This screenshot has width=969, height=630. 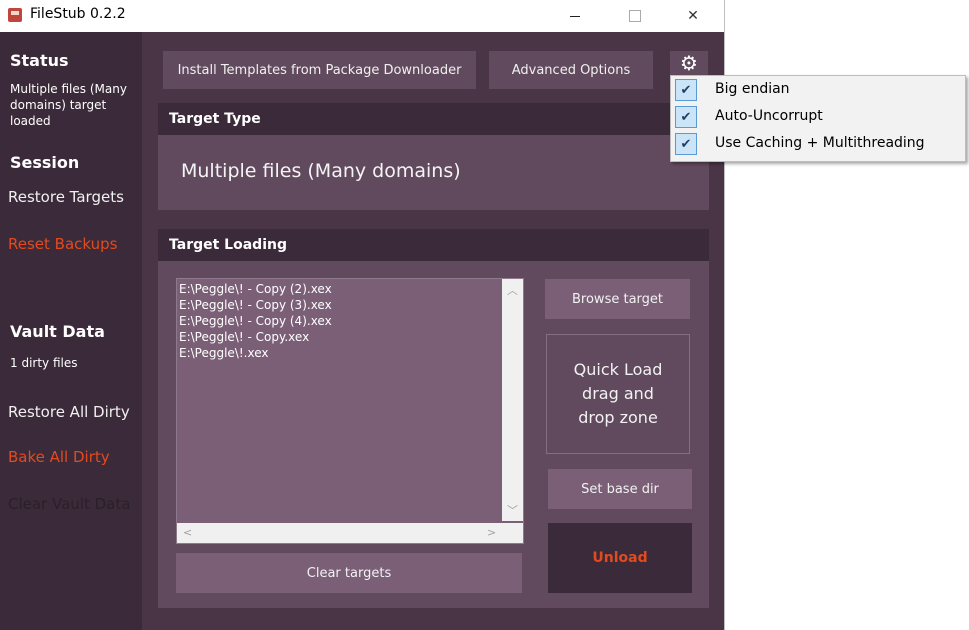 I want to click on advanced-options-button: Advanced Options, so click(x=571, y=70).